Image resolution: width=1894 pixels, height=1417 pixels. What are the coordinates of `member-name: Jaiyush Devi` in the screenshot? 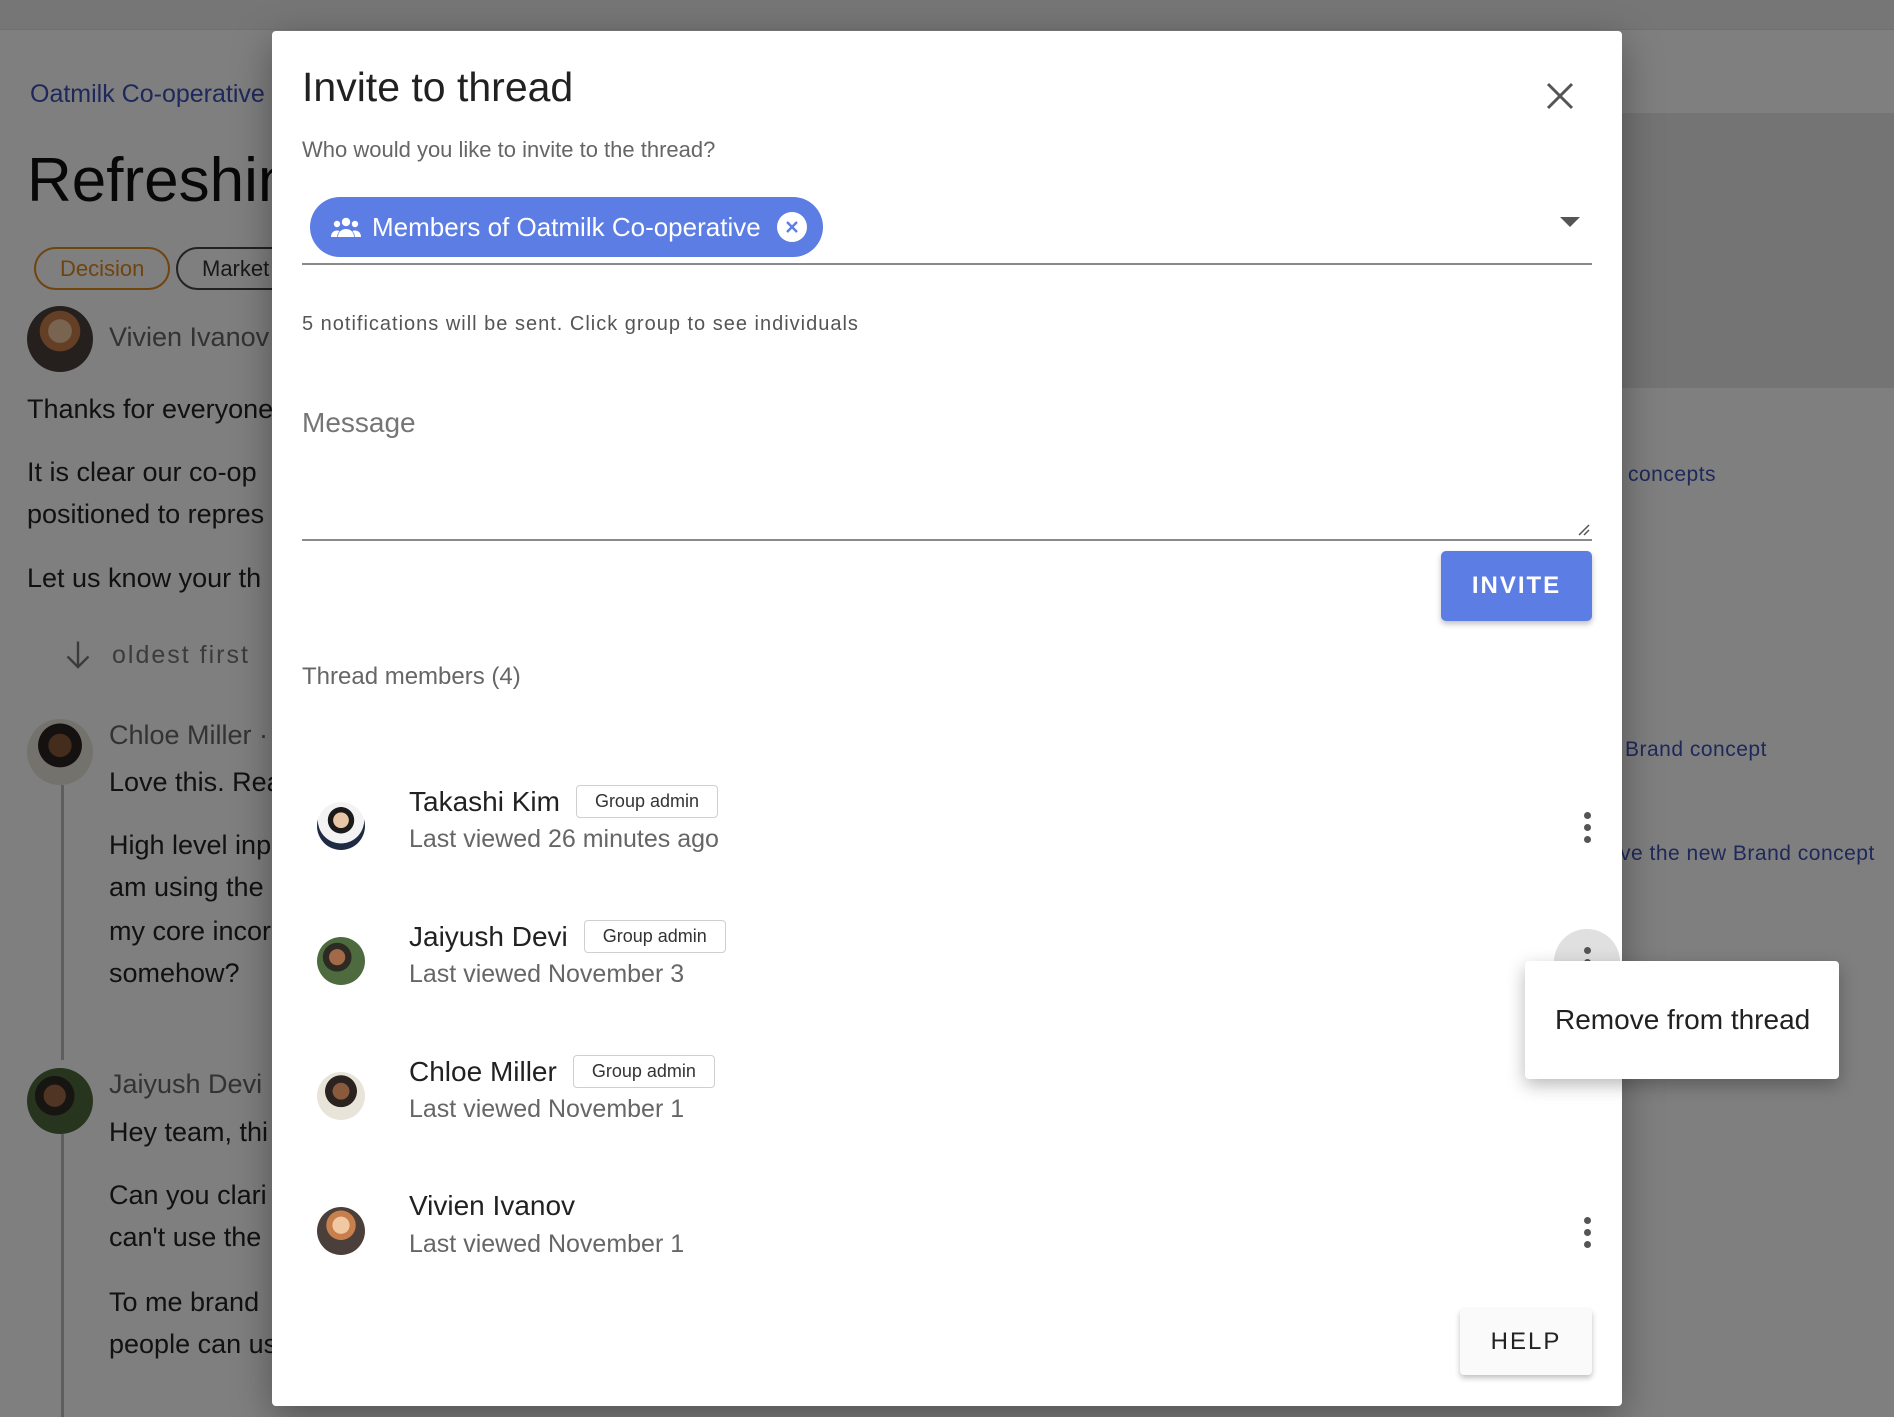 It's located at (488, 936).